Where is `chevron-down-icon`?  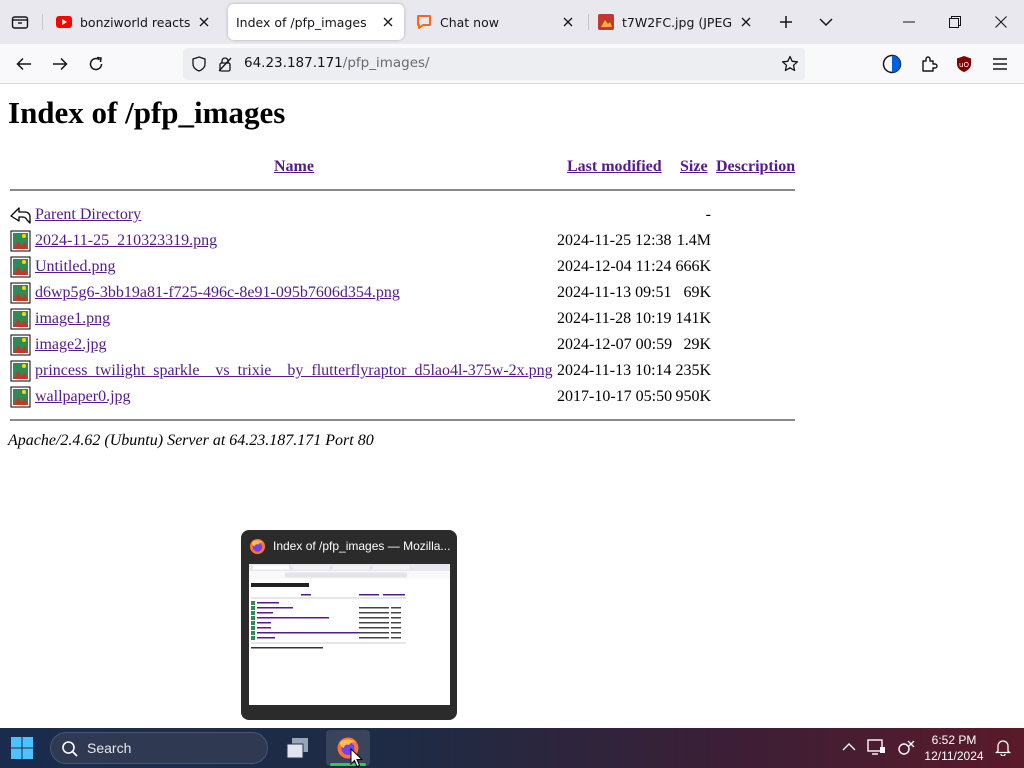 chevron-down-icon is located at coordinates (826, 22).